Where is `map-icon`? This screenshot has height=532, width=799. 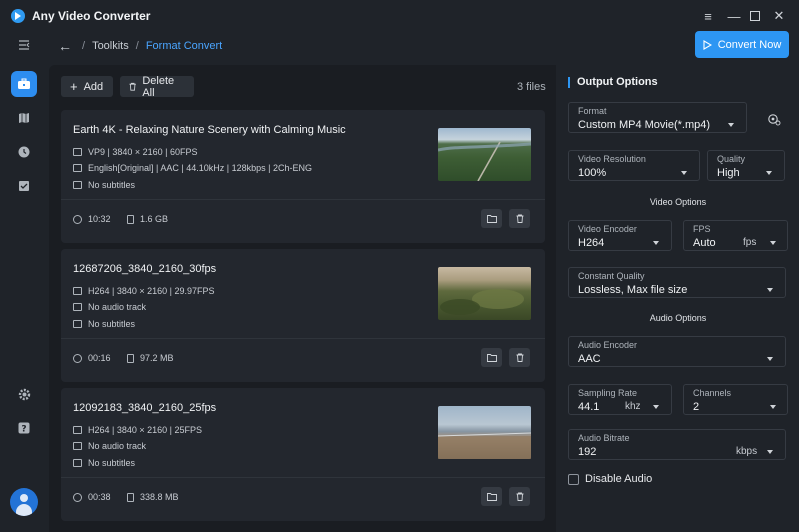
map-icon is located at coordinates (24, 118).